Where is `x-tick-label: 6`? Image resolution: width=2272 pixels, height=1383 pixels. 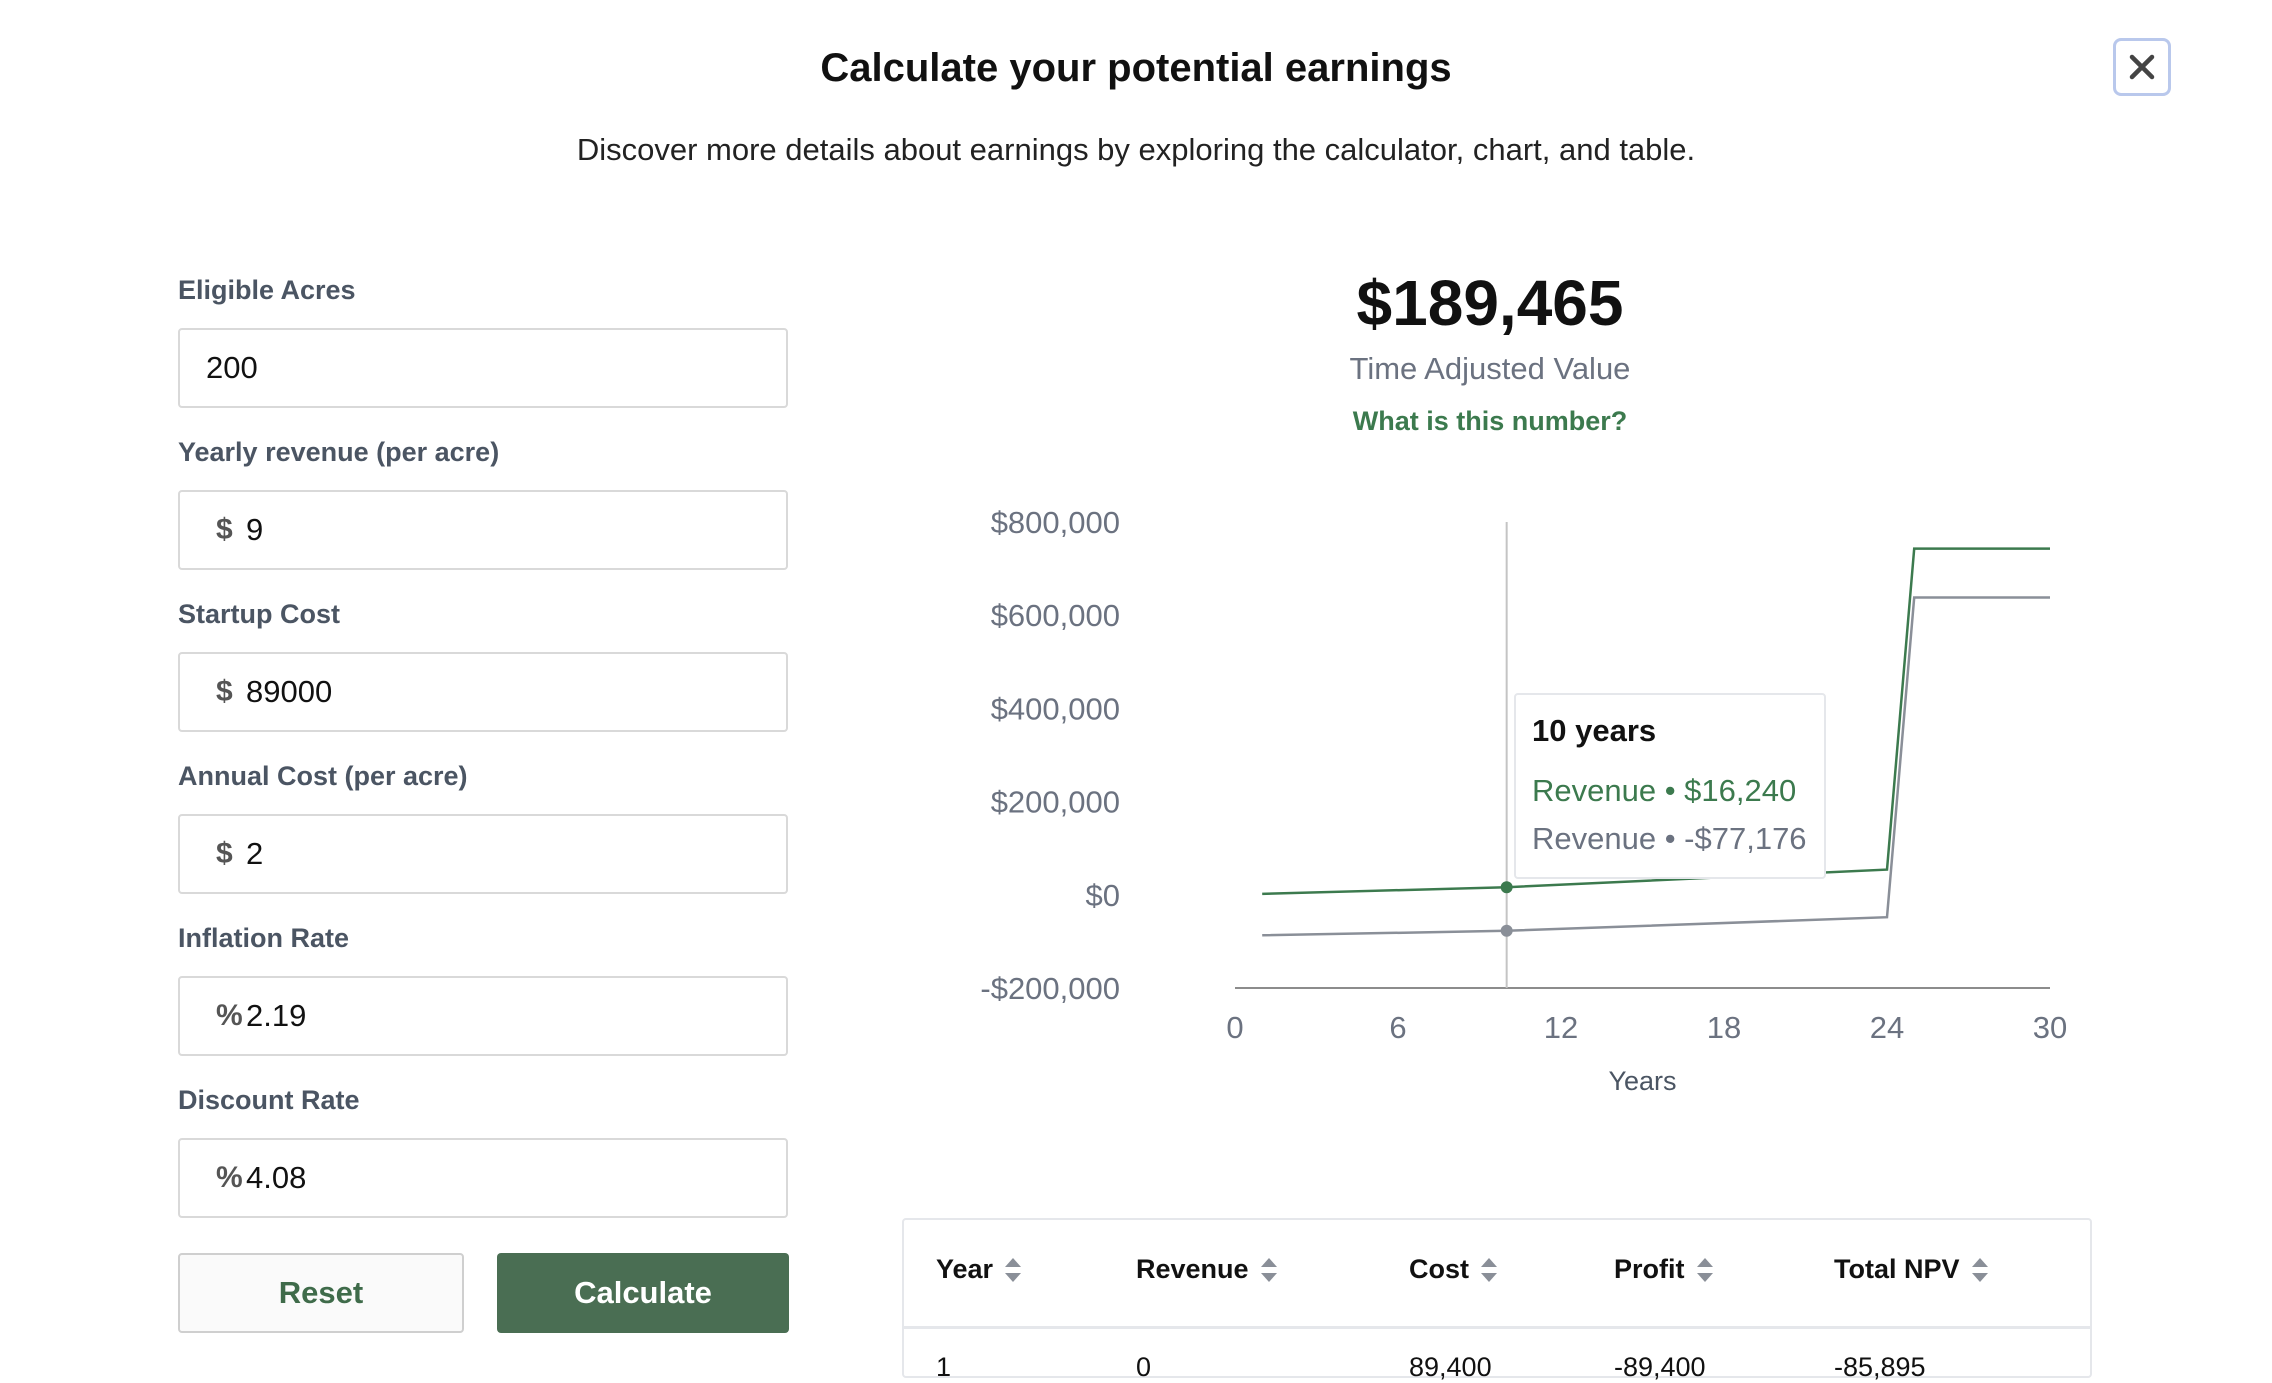 x-tick-label: 6 is located at coordinates (1397, 1027).